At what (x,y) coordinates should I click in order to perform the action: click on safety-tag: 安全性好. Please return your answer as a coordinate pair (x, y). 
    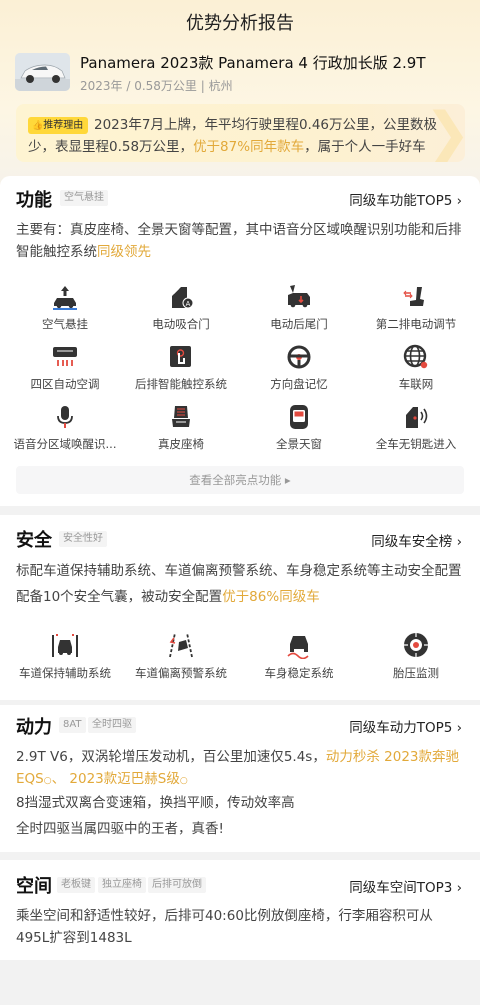
    Looking at the image, I should click on (83, 539).